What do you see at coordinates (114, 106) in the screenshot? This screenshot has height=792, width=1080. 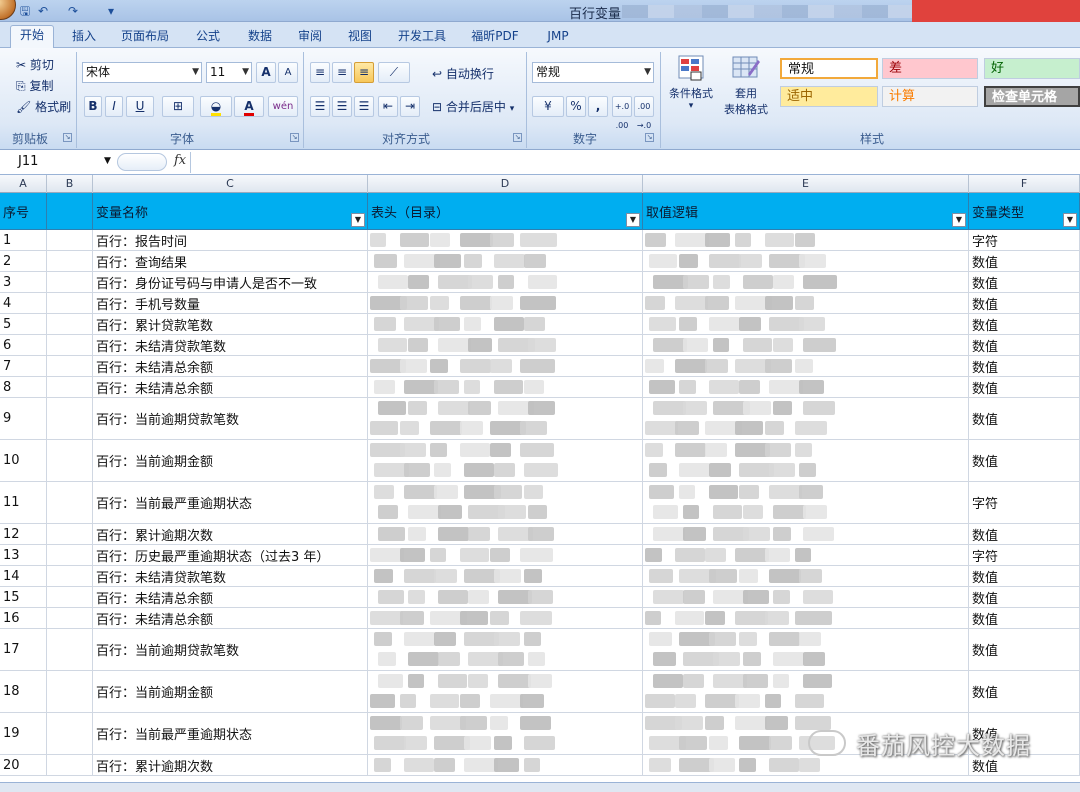 I see `italic-button: I` at bounding box center [114, 106].